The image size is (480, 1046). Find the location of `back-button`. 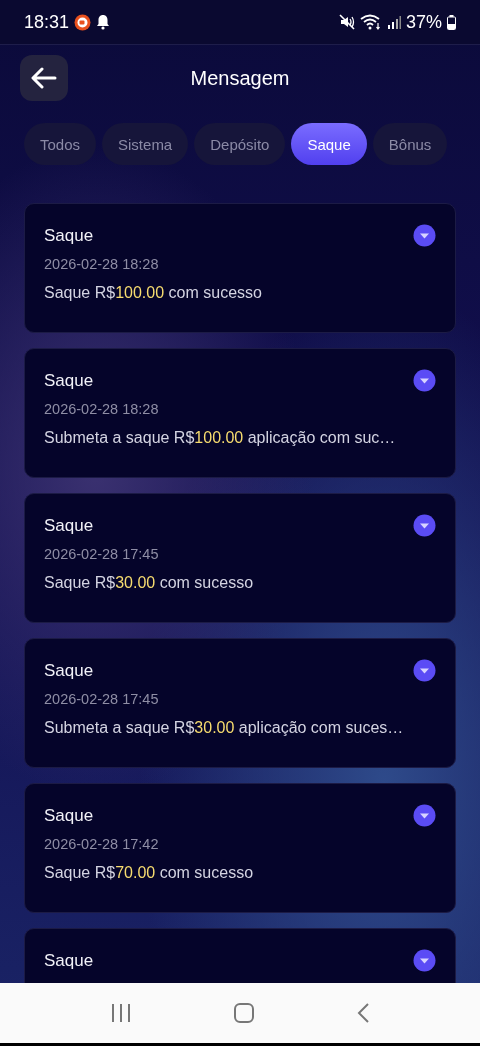

back-button is located at coordinates (44, 78).